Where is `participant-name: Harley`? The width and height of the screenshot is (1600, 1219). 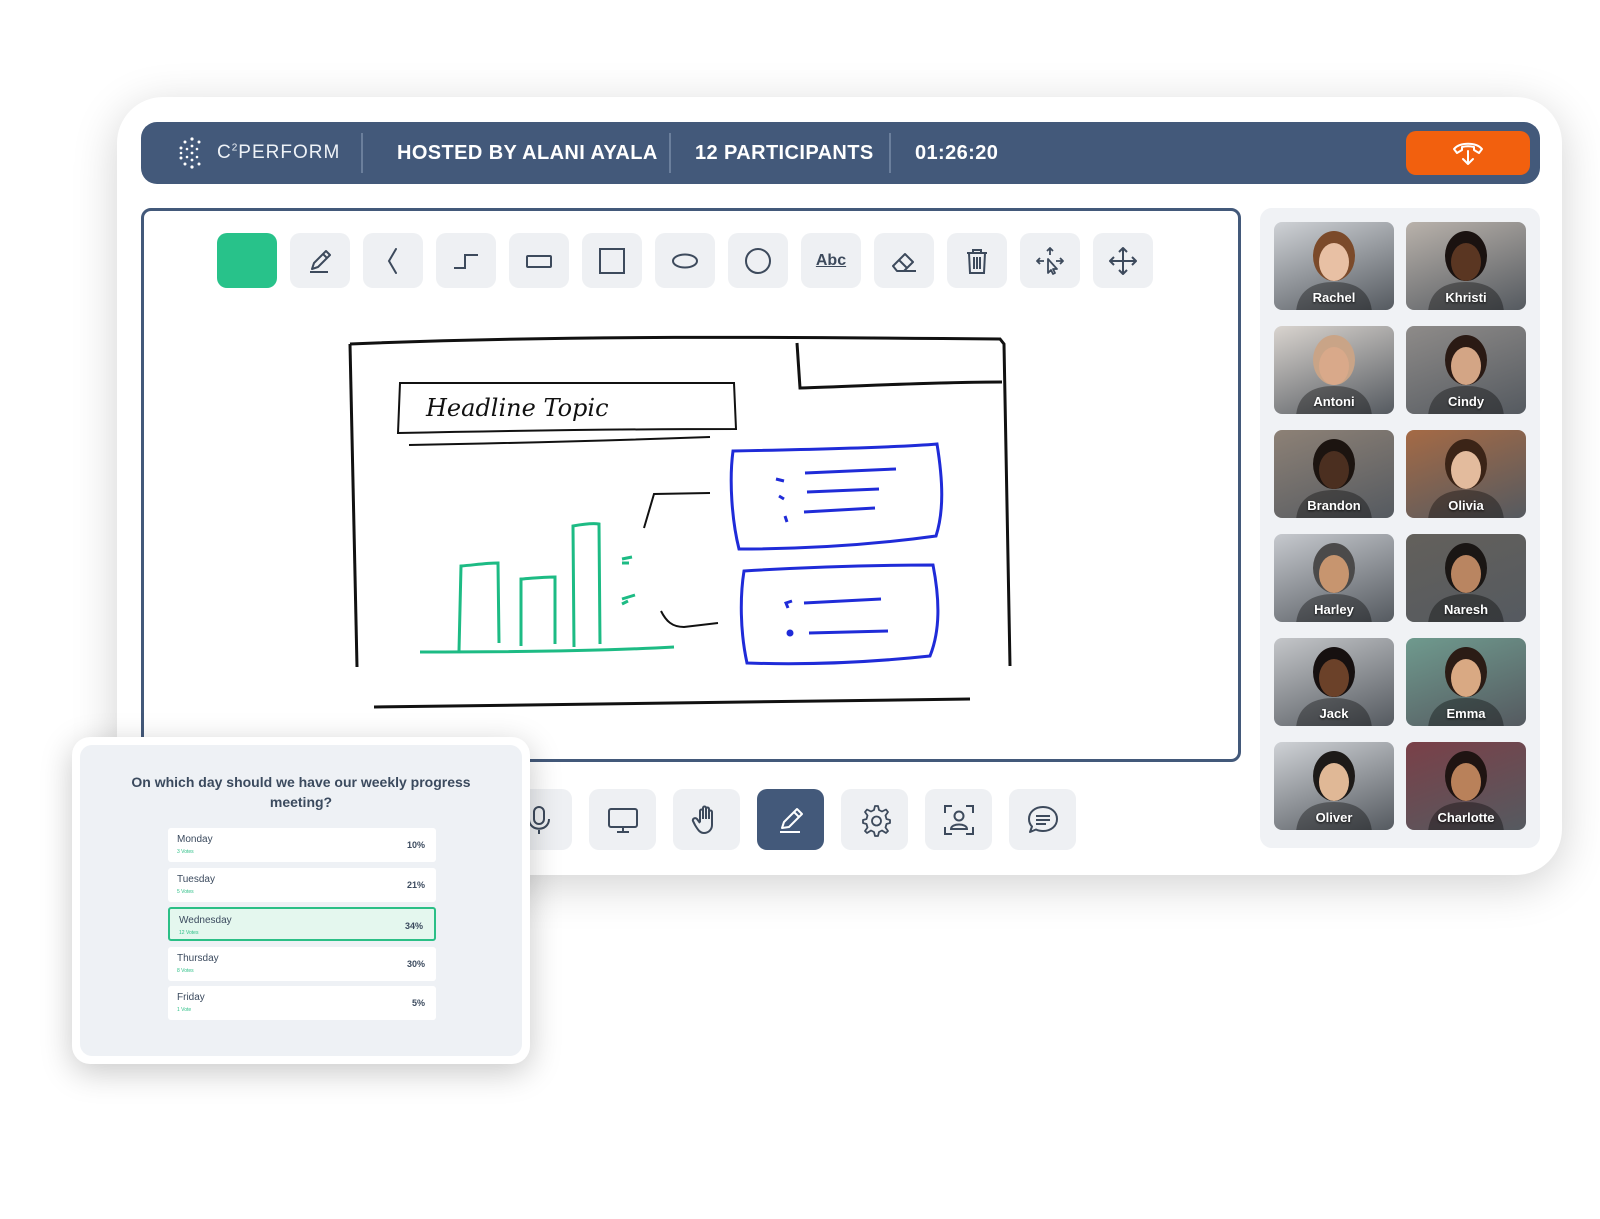 participant-name: Harley is located at coordinates (1334, 609).